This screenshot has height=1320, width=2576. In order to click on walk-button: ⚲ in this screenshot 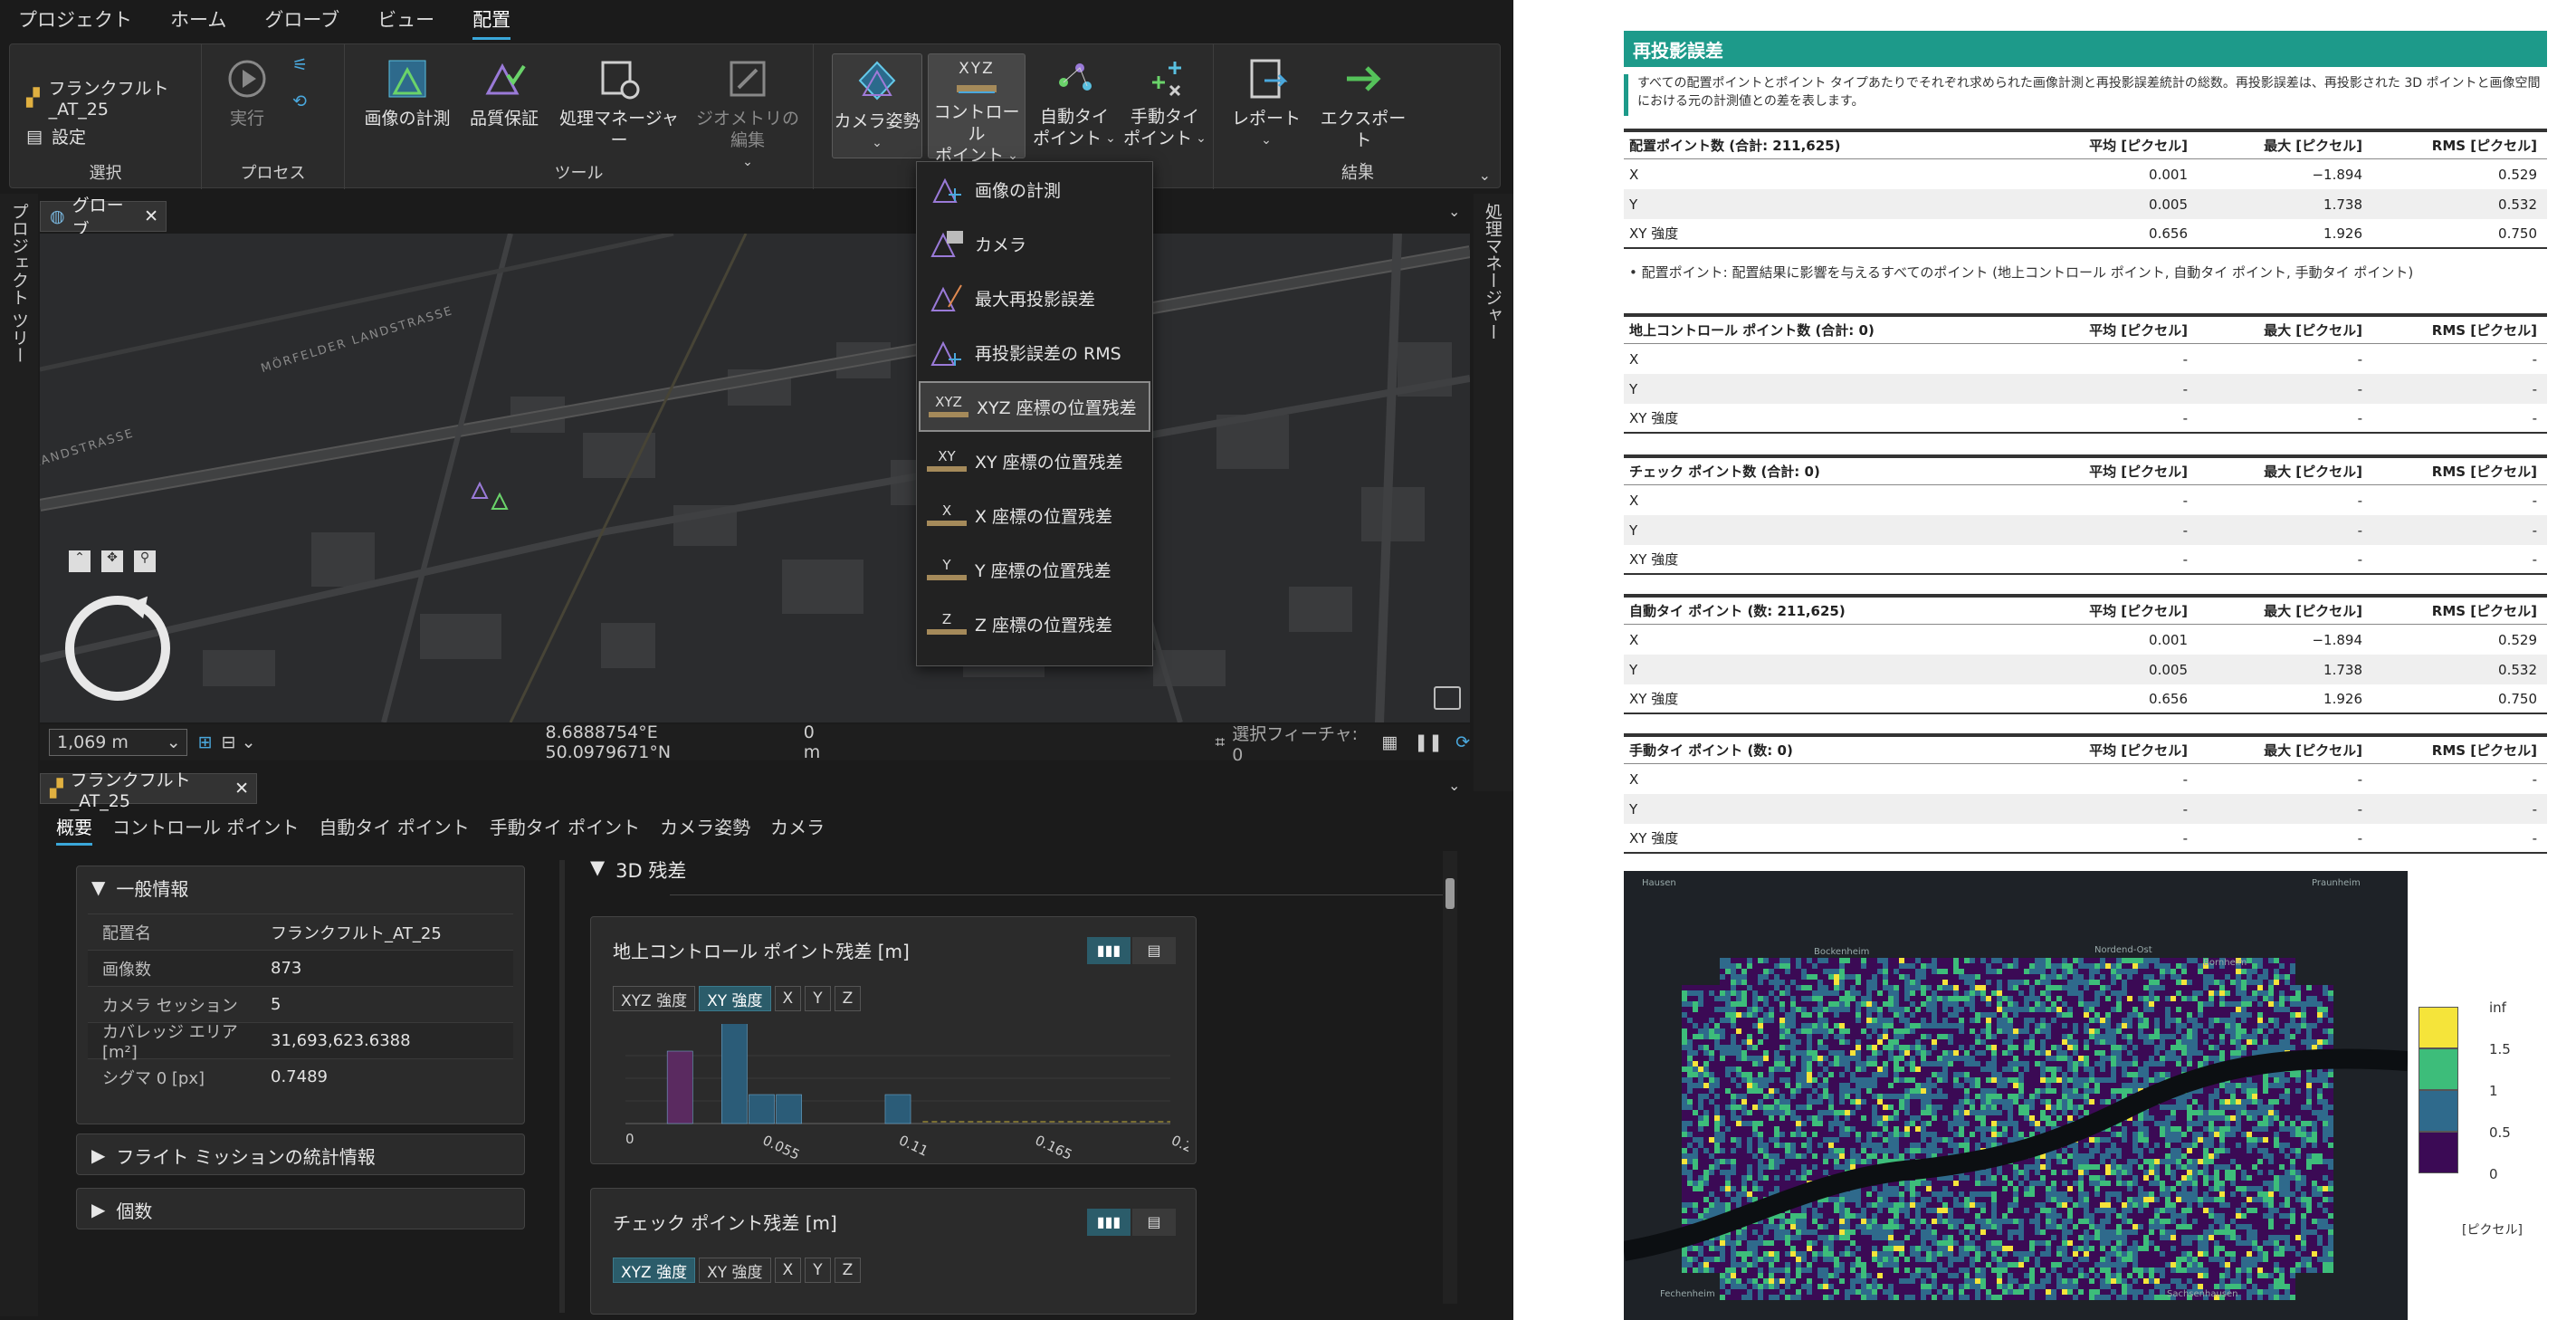, I will do `click(145, 561)`.